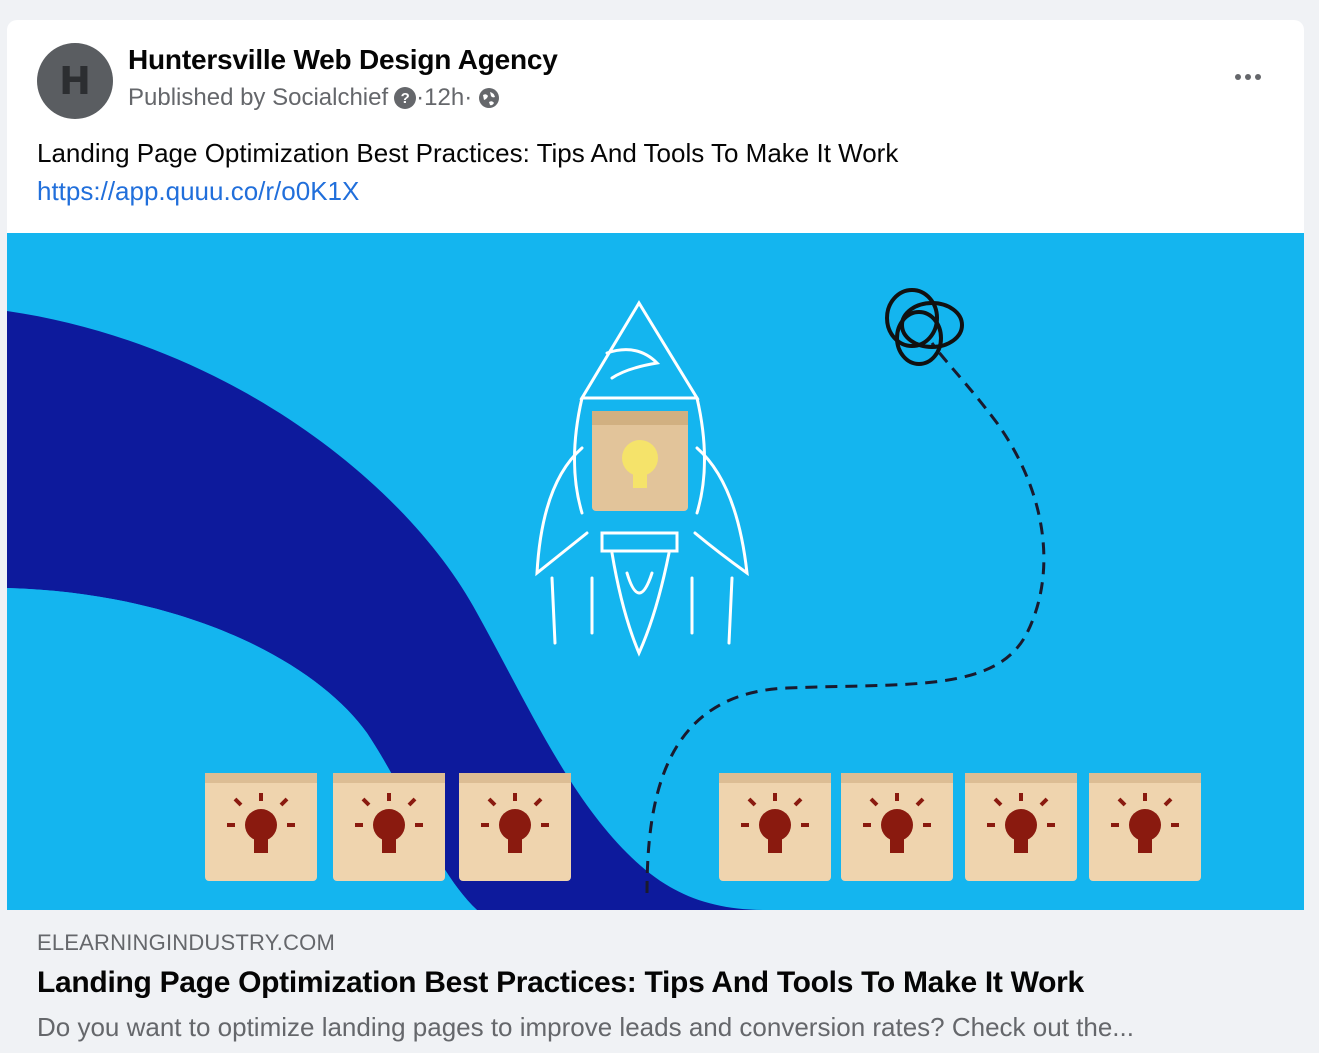 Image resolution: width=1319 pixels, height=1053 pixels. Describe the element at coordinates (343, 60) in the screenshot. I see `page-name-link: Huntersville Web Design Agency` at that location.